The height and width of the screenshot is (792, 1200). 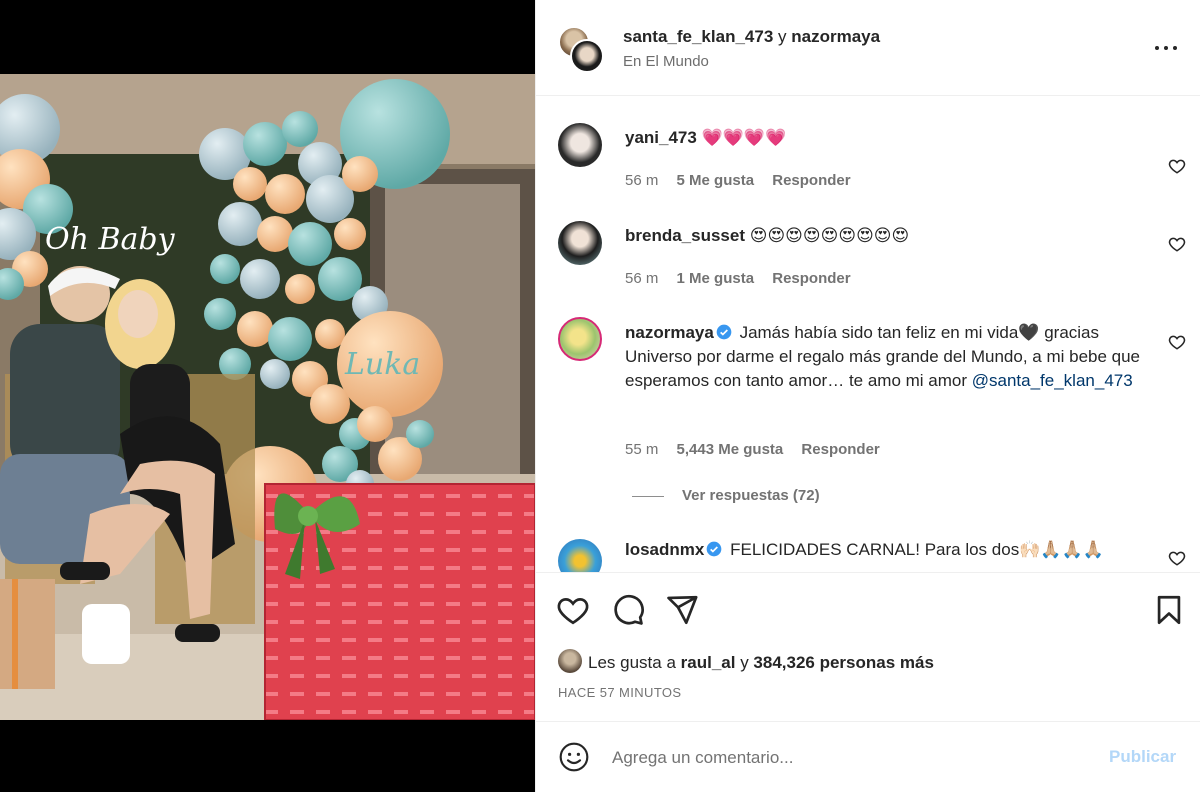 What do you see at coordinates (685, 235) in the screenshot?
I see `comment-username: brenda_susset` at bounding box center [685, 235].